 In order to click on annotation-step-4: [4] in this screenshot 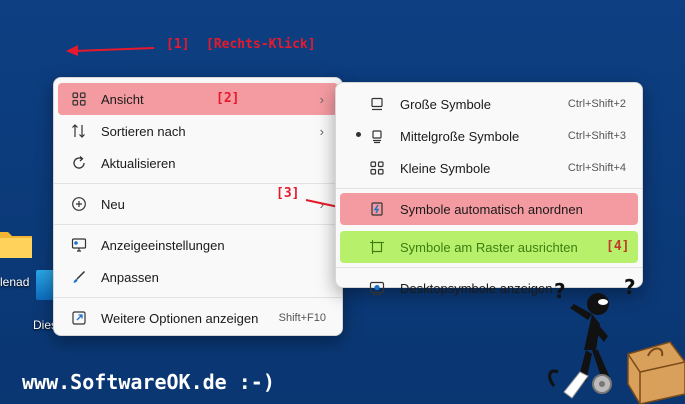, I will do `click(618, 246)`.